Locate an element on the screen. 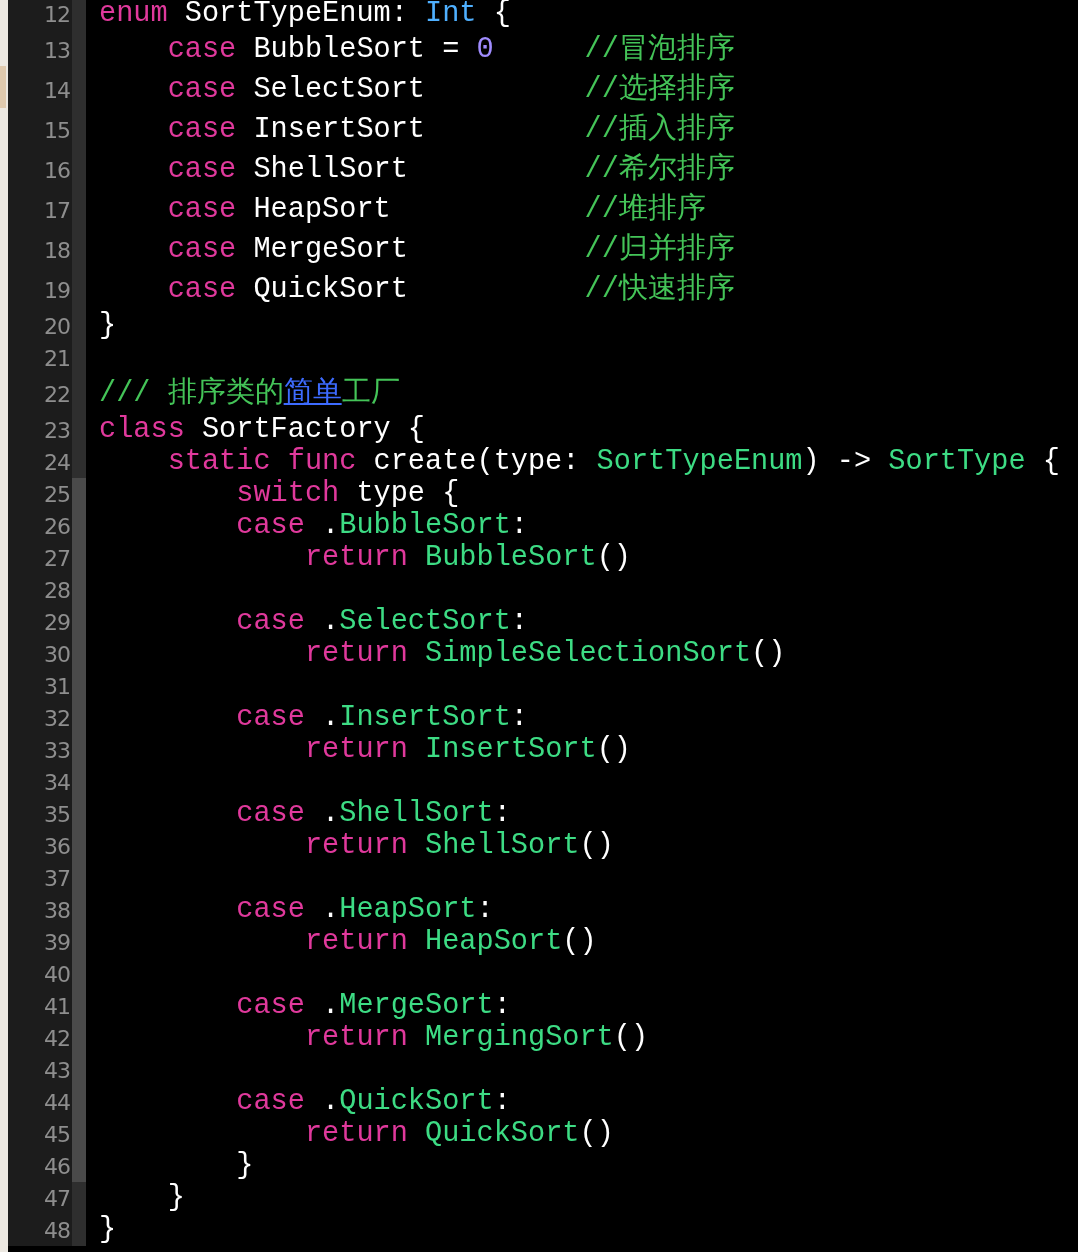 This screenshot has height=1252, width=1078. line-number: 14 is located at coordinates (40, 90).